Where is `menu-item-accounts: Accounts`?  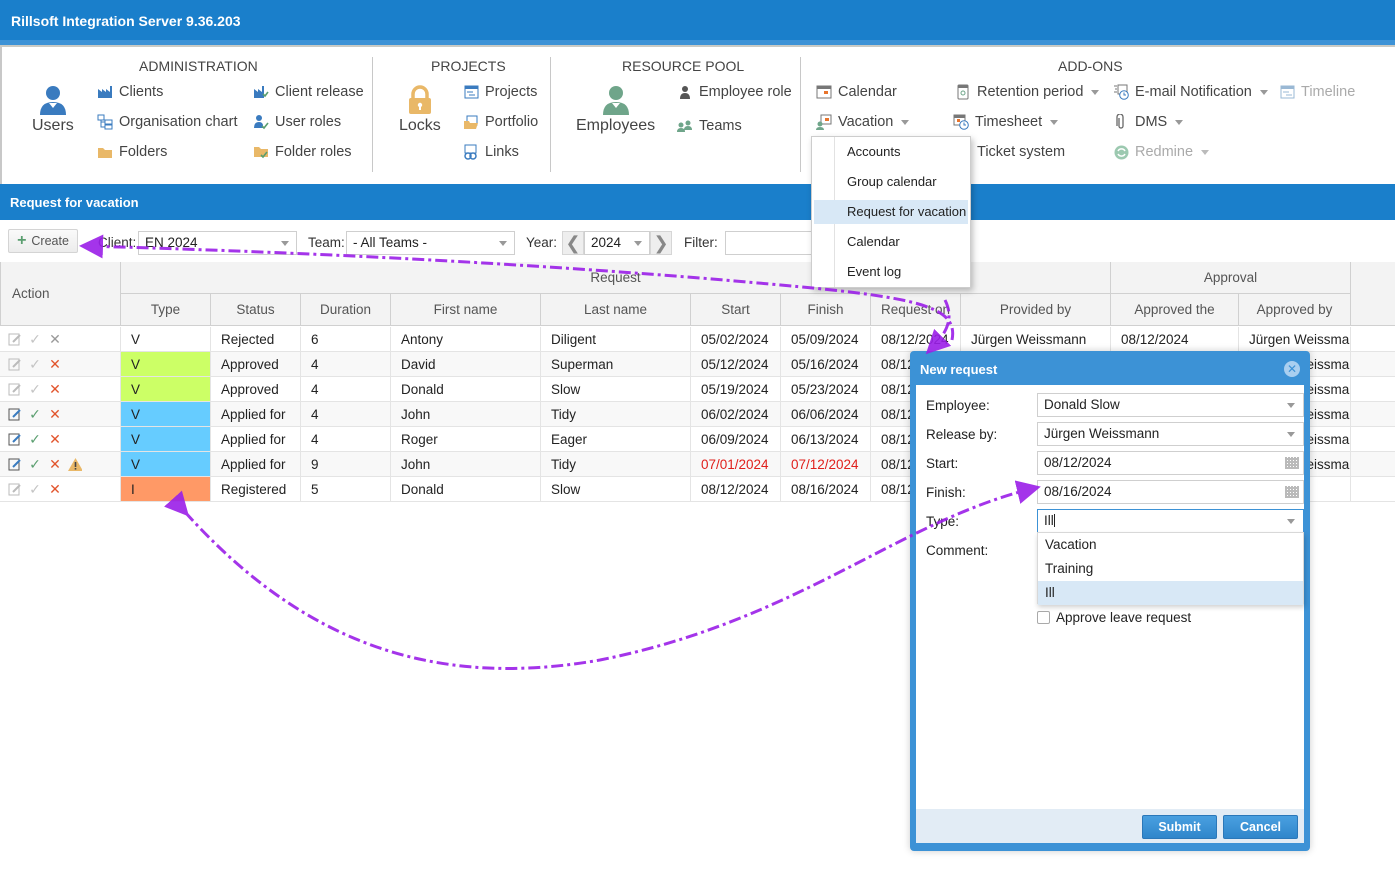 menu-item-accounts: Accounts is located at coordinates (891, 152).